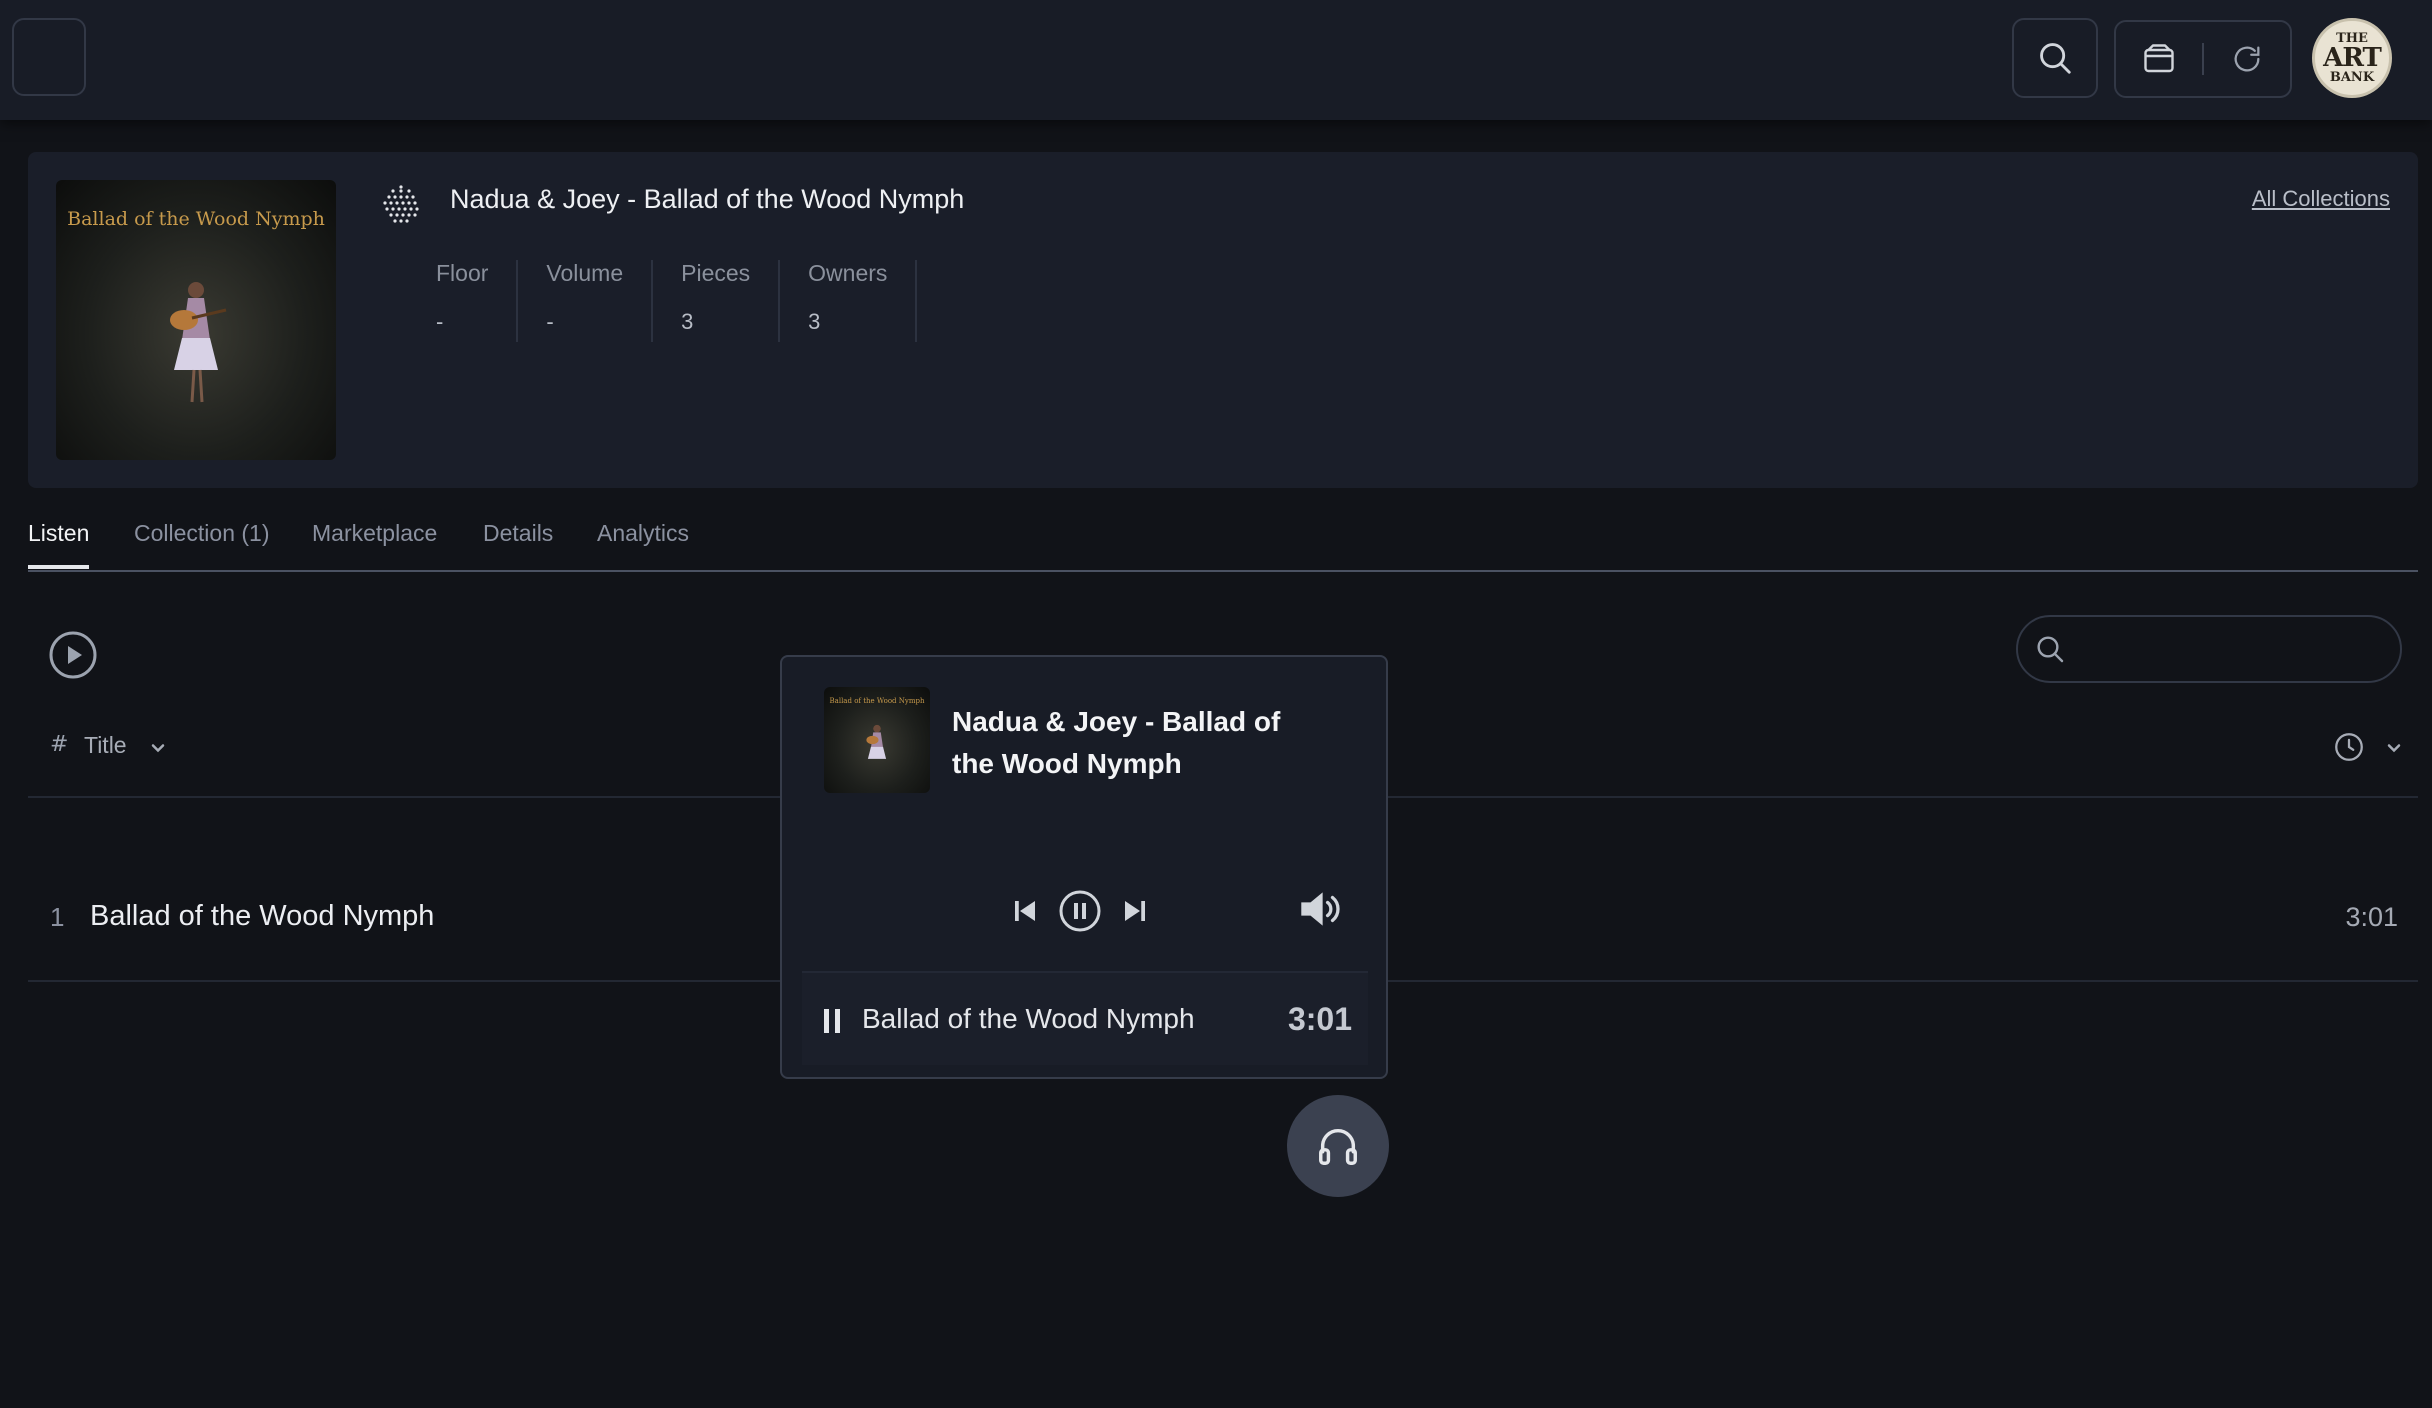 The height and width of the screenshot is (1408, 2432). Describe the element at coordinates (2226, 649) in the screenshot. I see `track-search-field` at that location.